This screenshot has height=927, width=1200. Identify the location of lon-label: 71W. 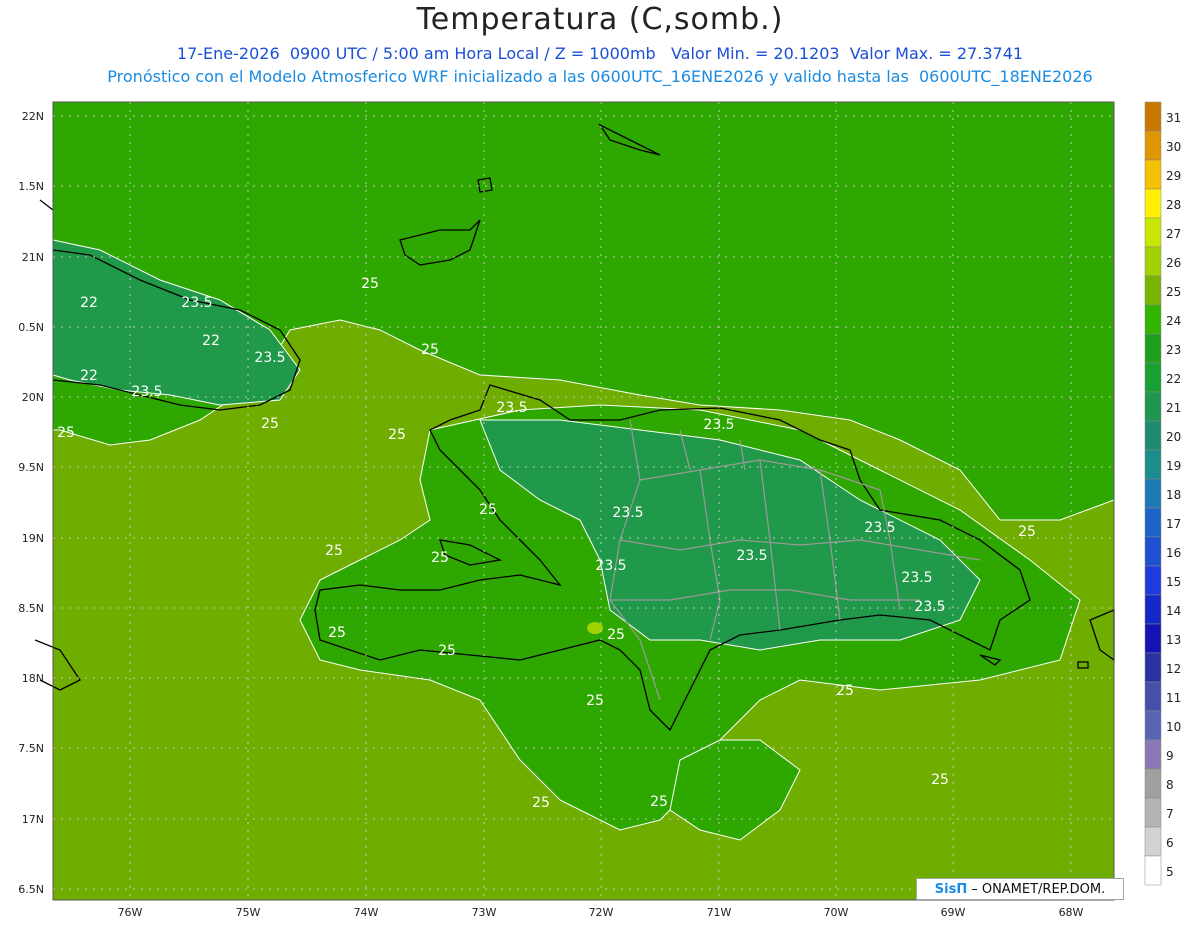
(719, 912).